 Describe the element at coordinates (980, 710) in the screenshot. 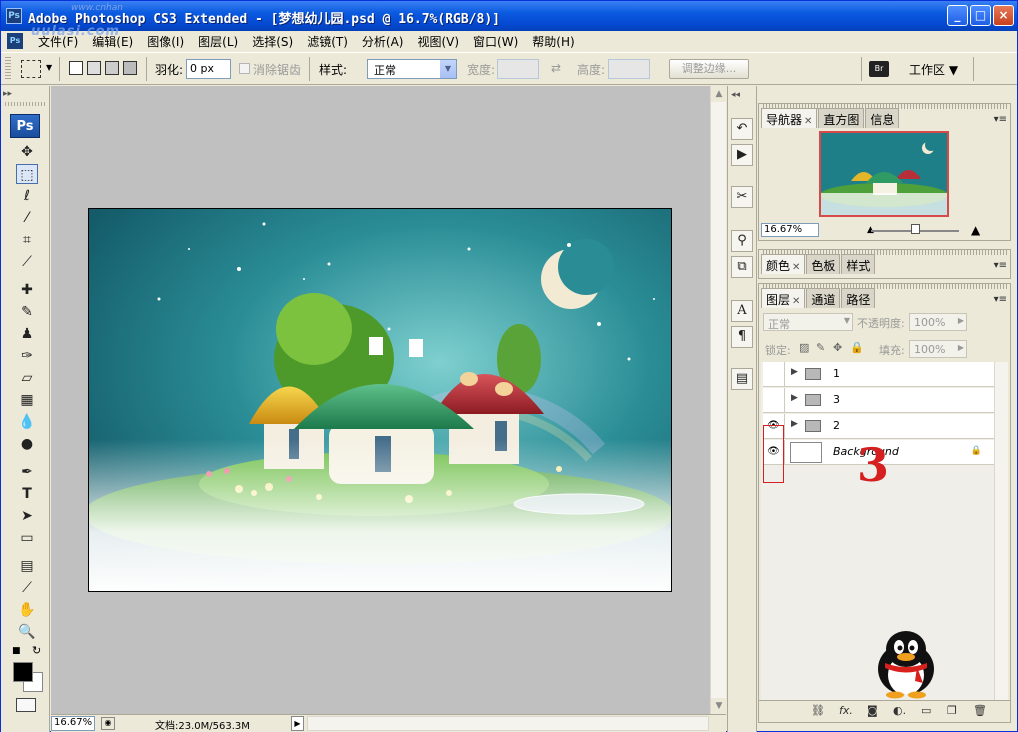

I see `delete-layer-icon: 🗑` at that location.